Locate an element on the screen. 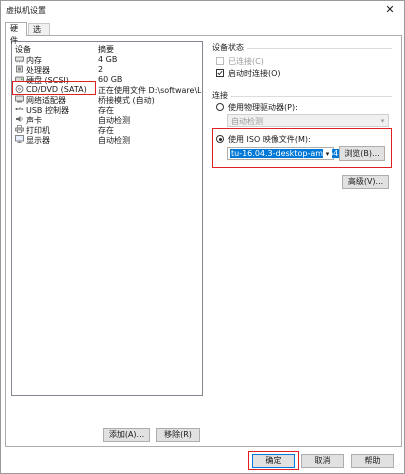  device-row-printer: 打印机 存在 is located at coordinates (107, 129).